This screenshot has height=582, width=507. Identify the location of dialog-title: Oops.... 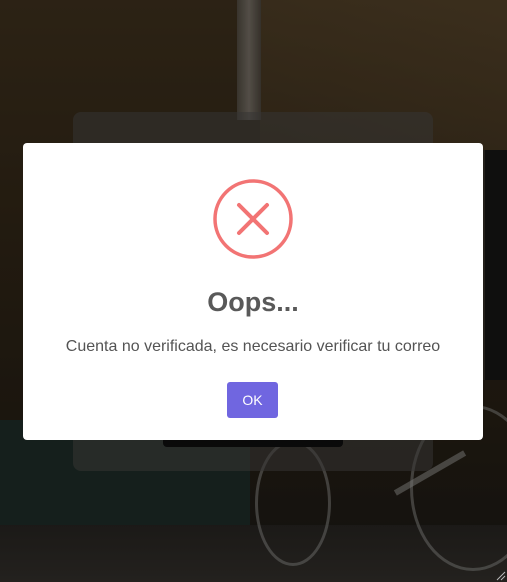
(253, 302).